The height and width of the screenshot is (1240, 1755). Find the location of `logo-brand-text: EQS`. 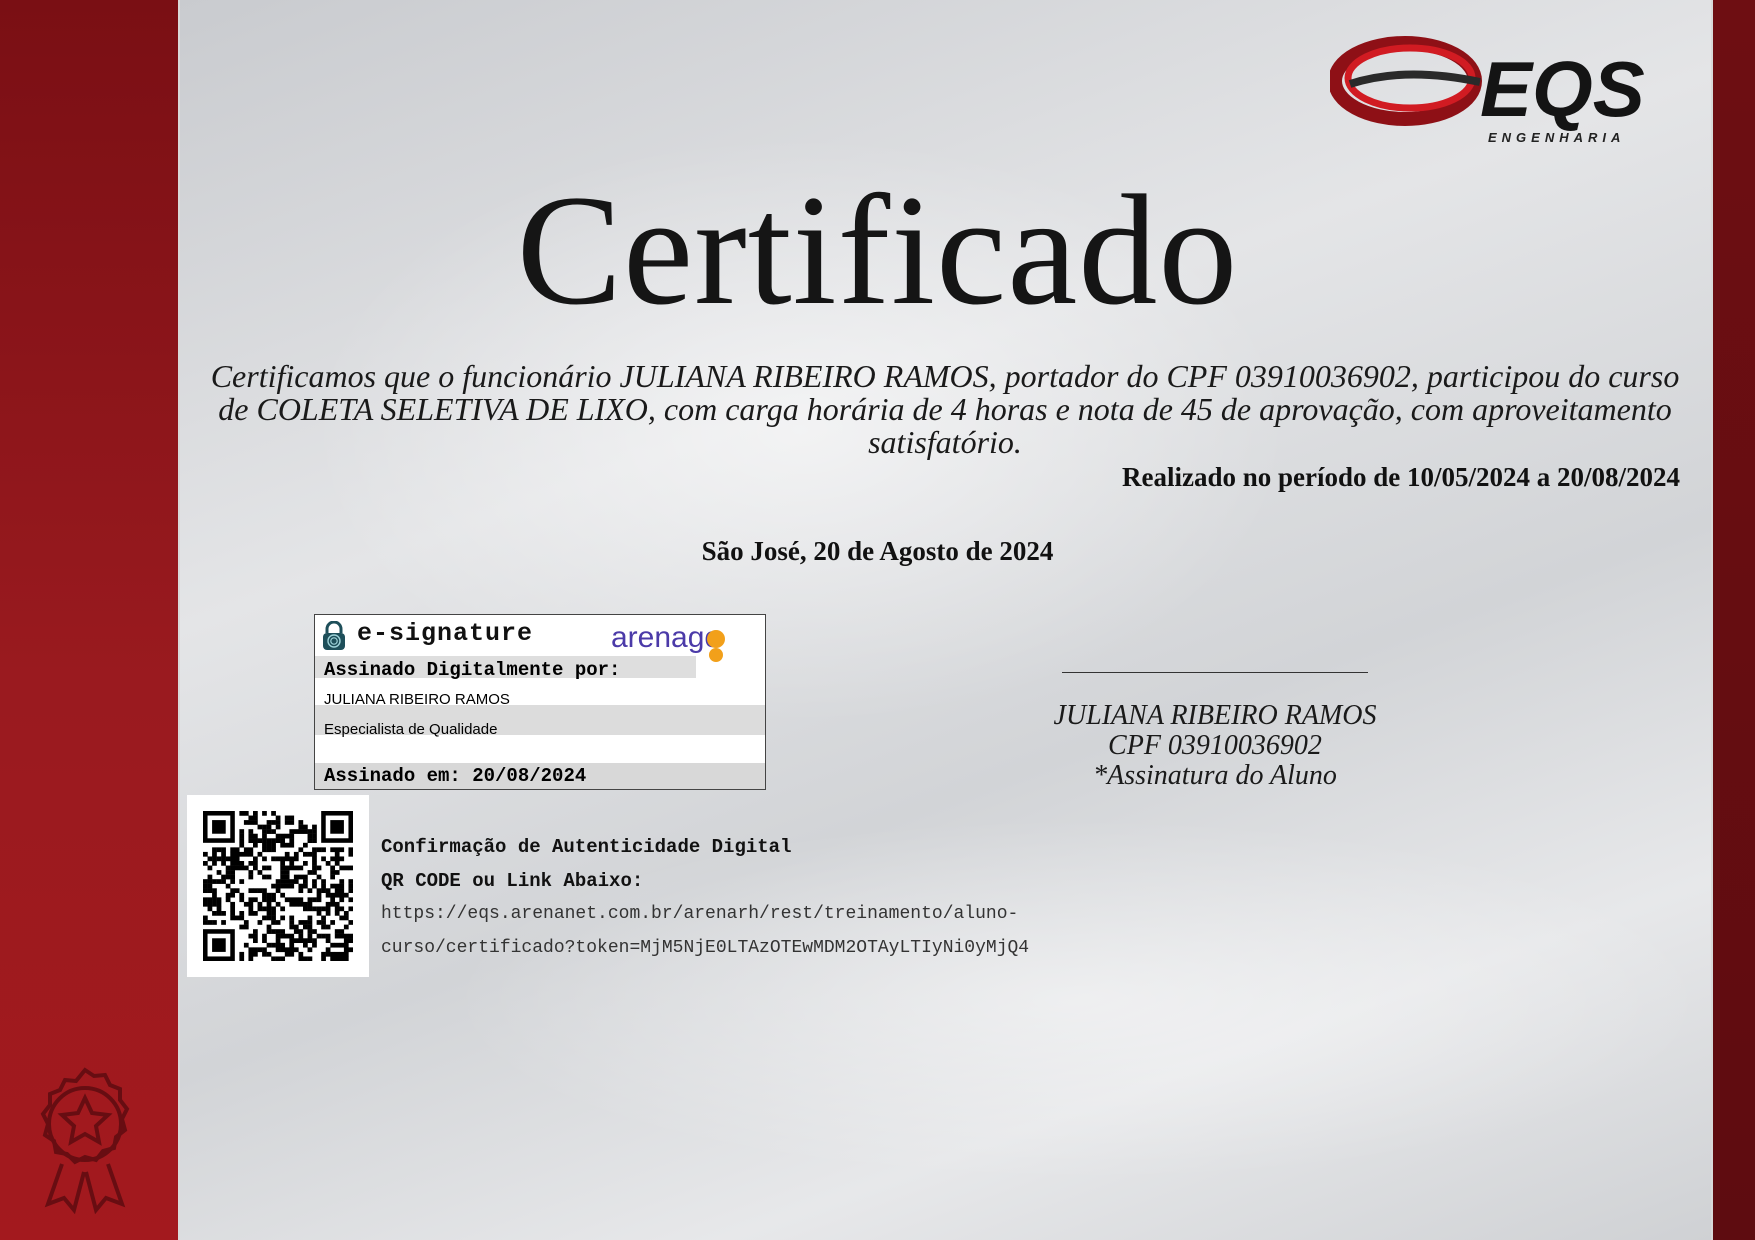

logo-brand-text: EQS is located at coordinates (1562, 89).